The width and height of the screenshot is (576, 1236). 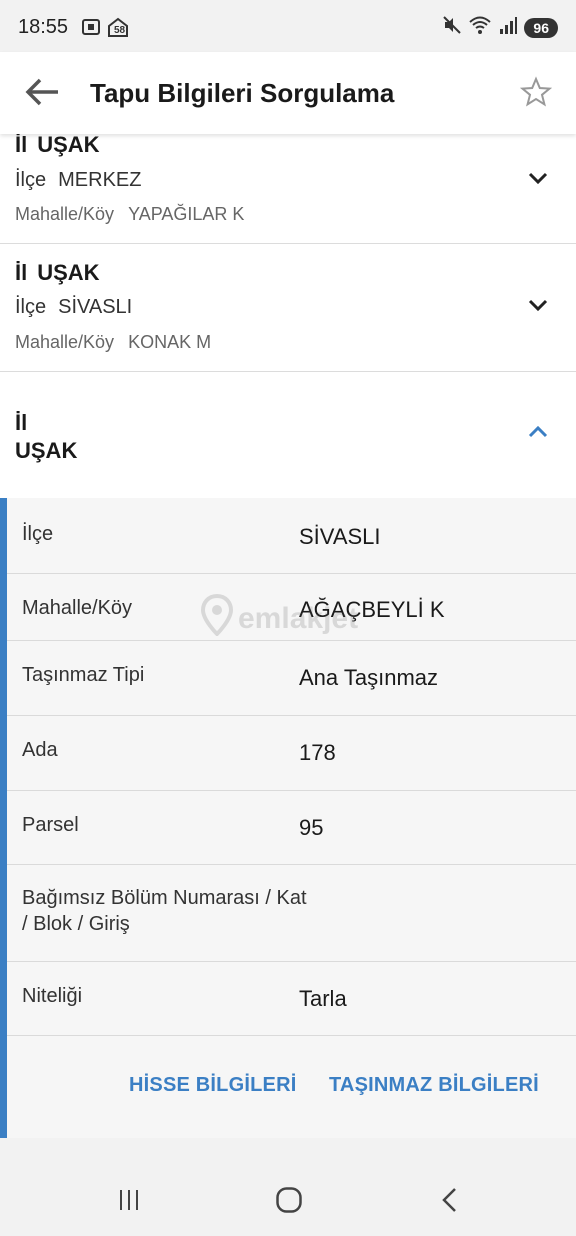 I want to click on detail-label: Ada, so click(x=40, y=750).